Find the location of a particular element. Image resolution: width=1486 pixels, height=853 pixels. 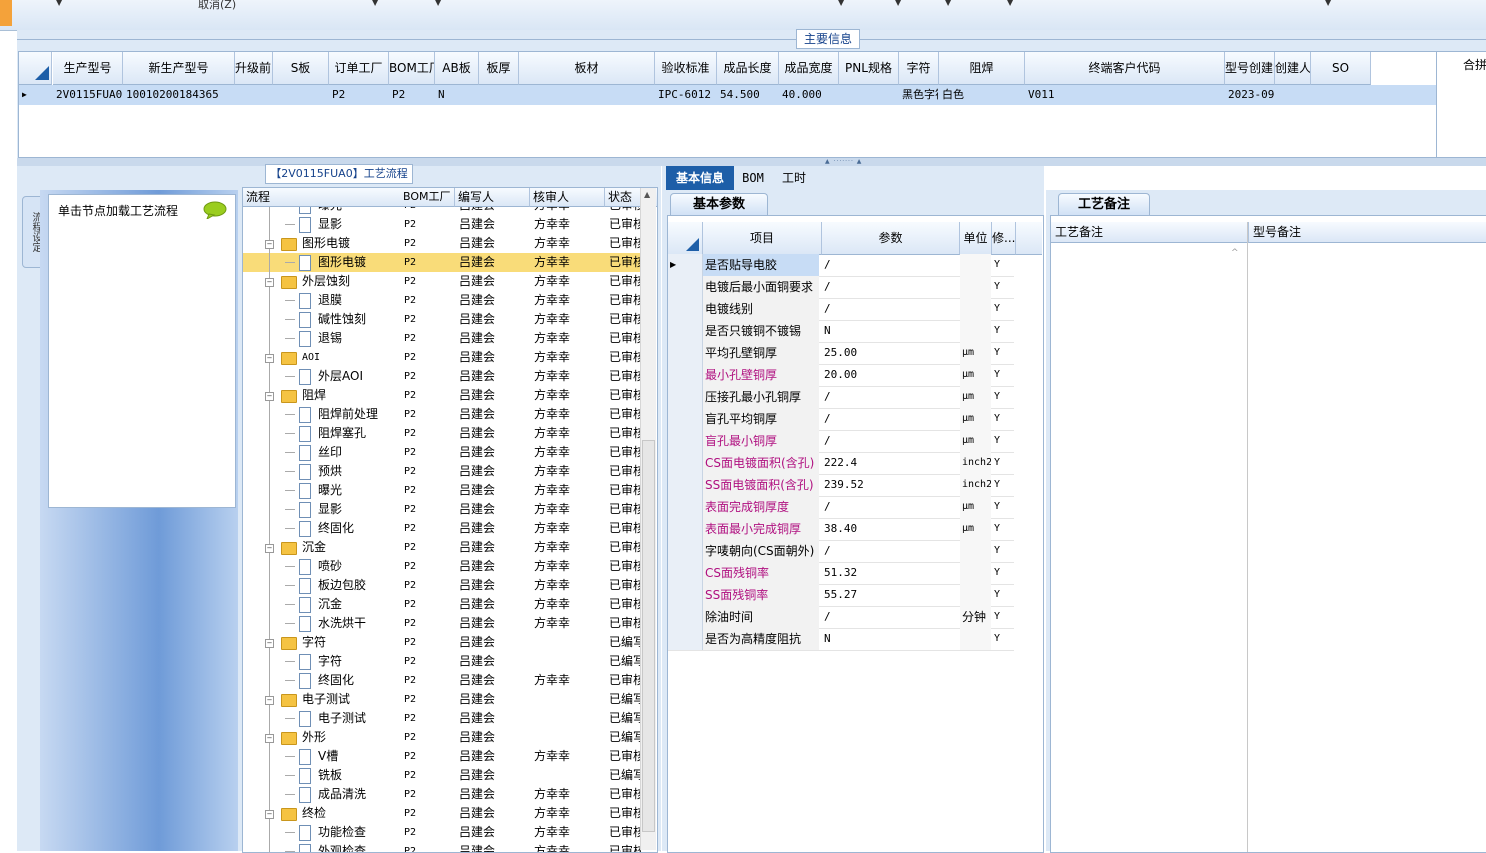

column-header: SO is located at coordinates (1341, 68).